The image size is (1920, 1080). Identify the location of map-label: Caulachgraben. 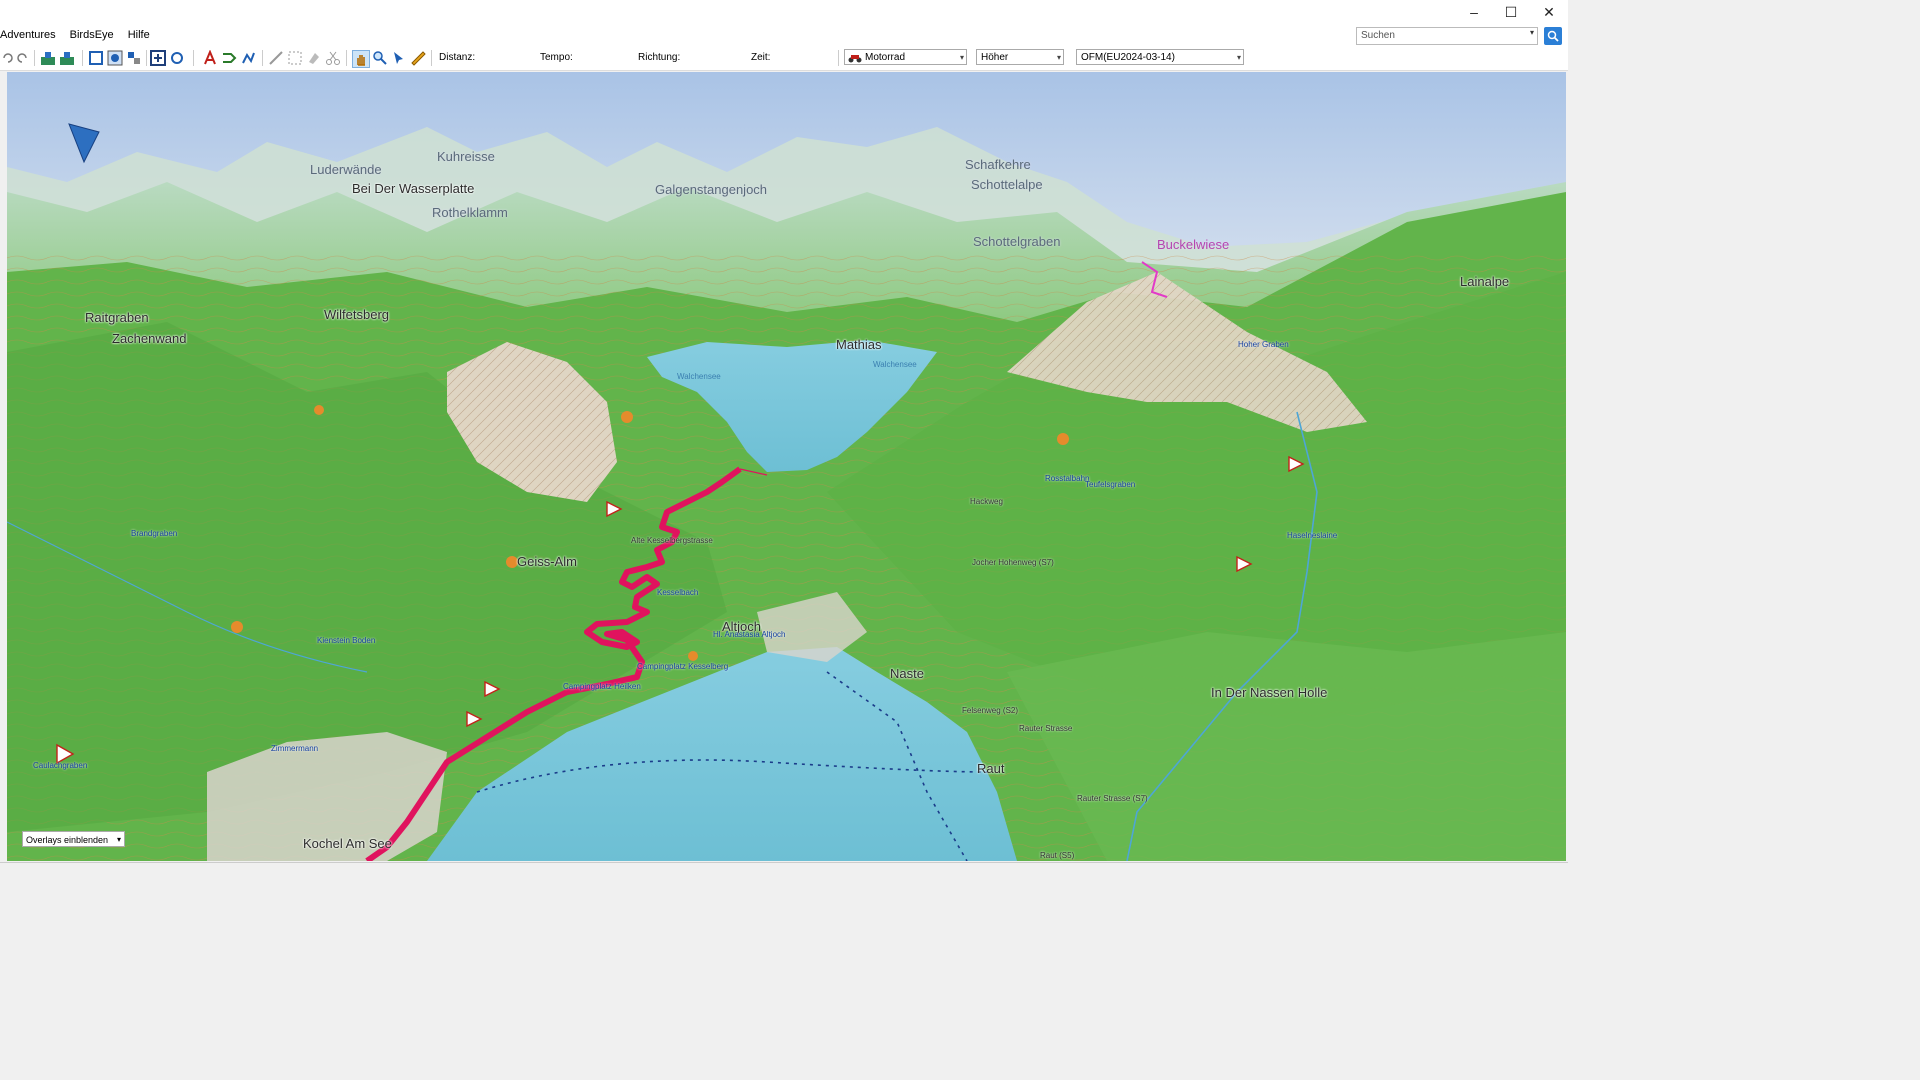
(60, 765).